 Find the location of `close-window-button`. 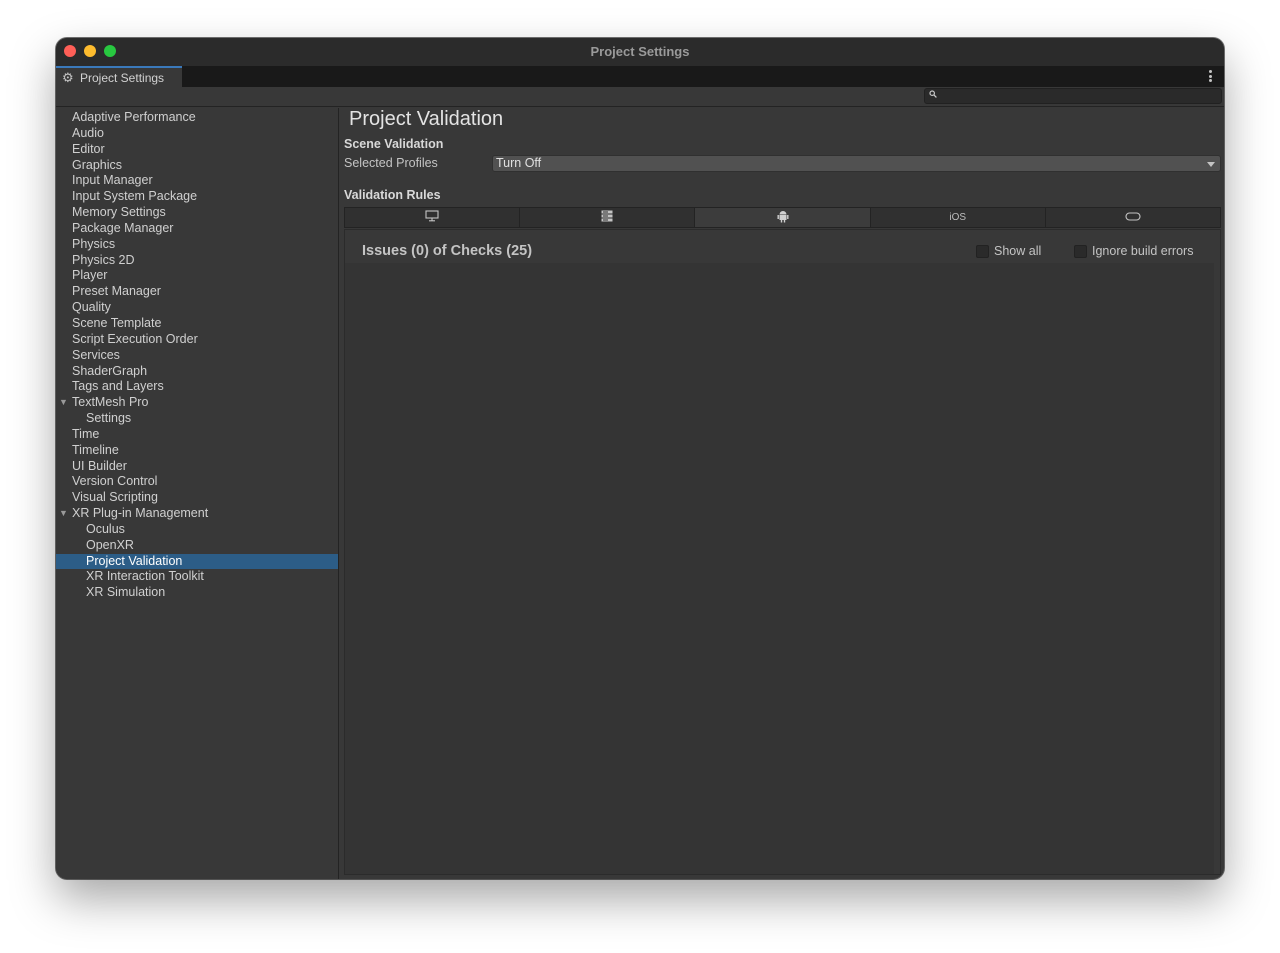

close-window-button is located at coordinates (70, 51).